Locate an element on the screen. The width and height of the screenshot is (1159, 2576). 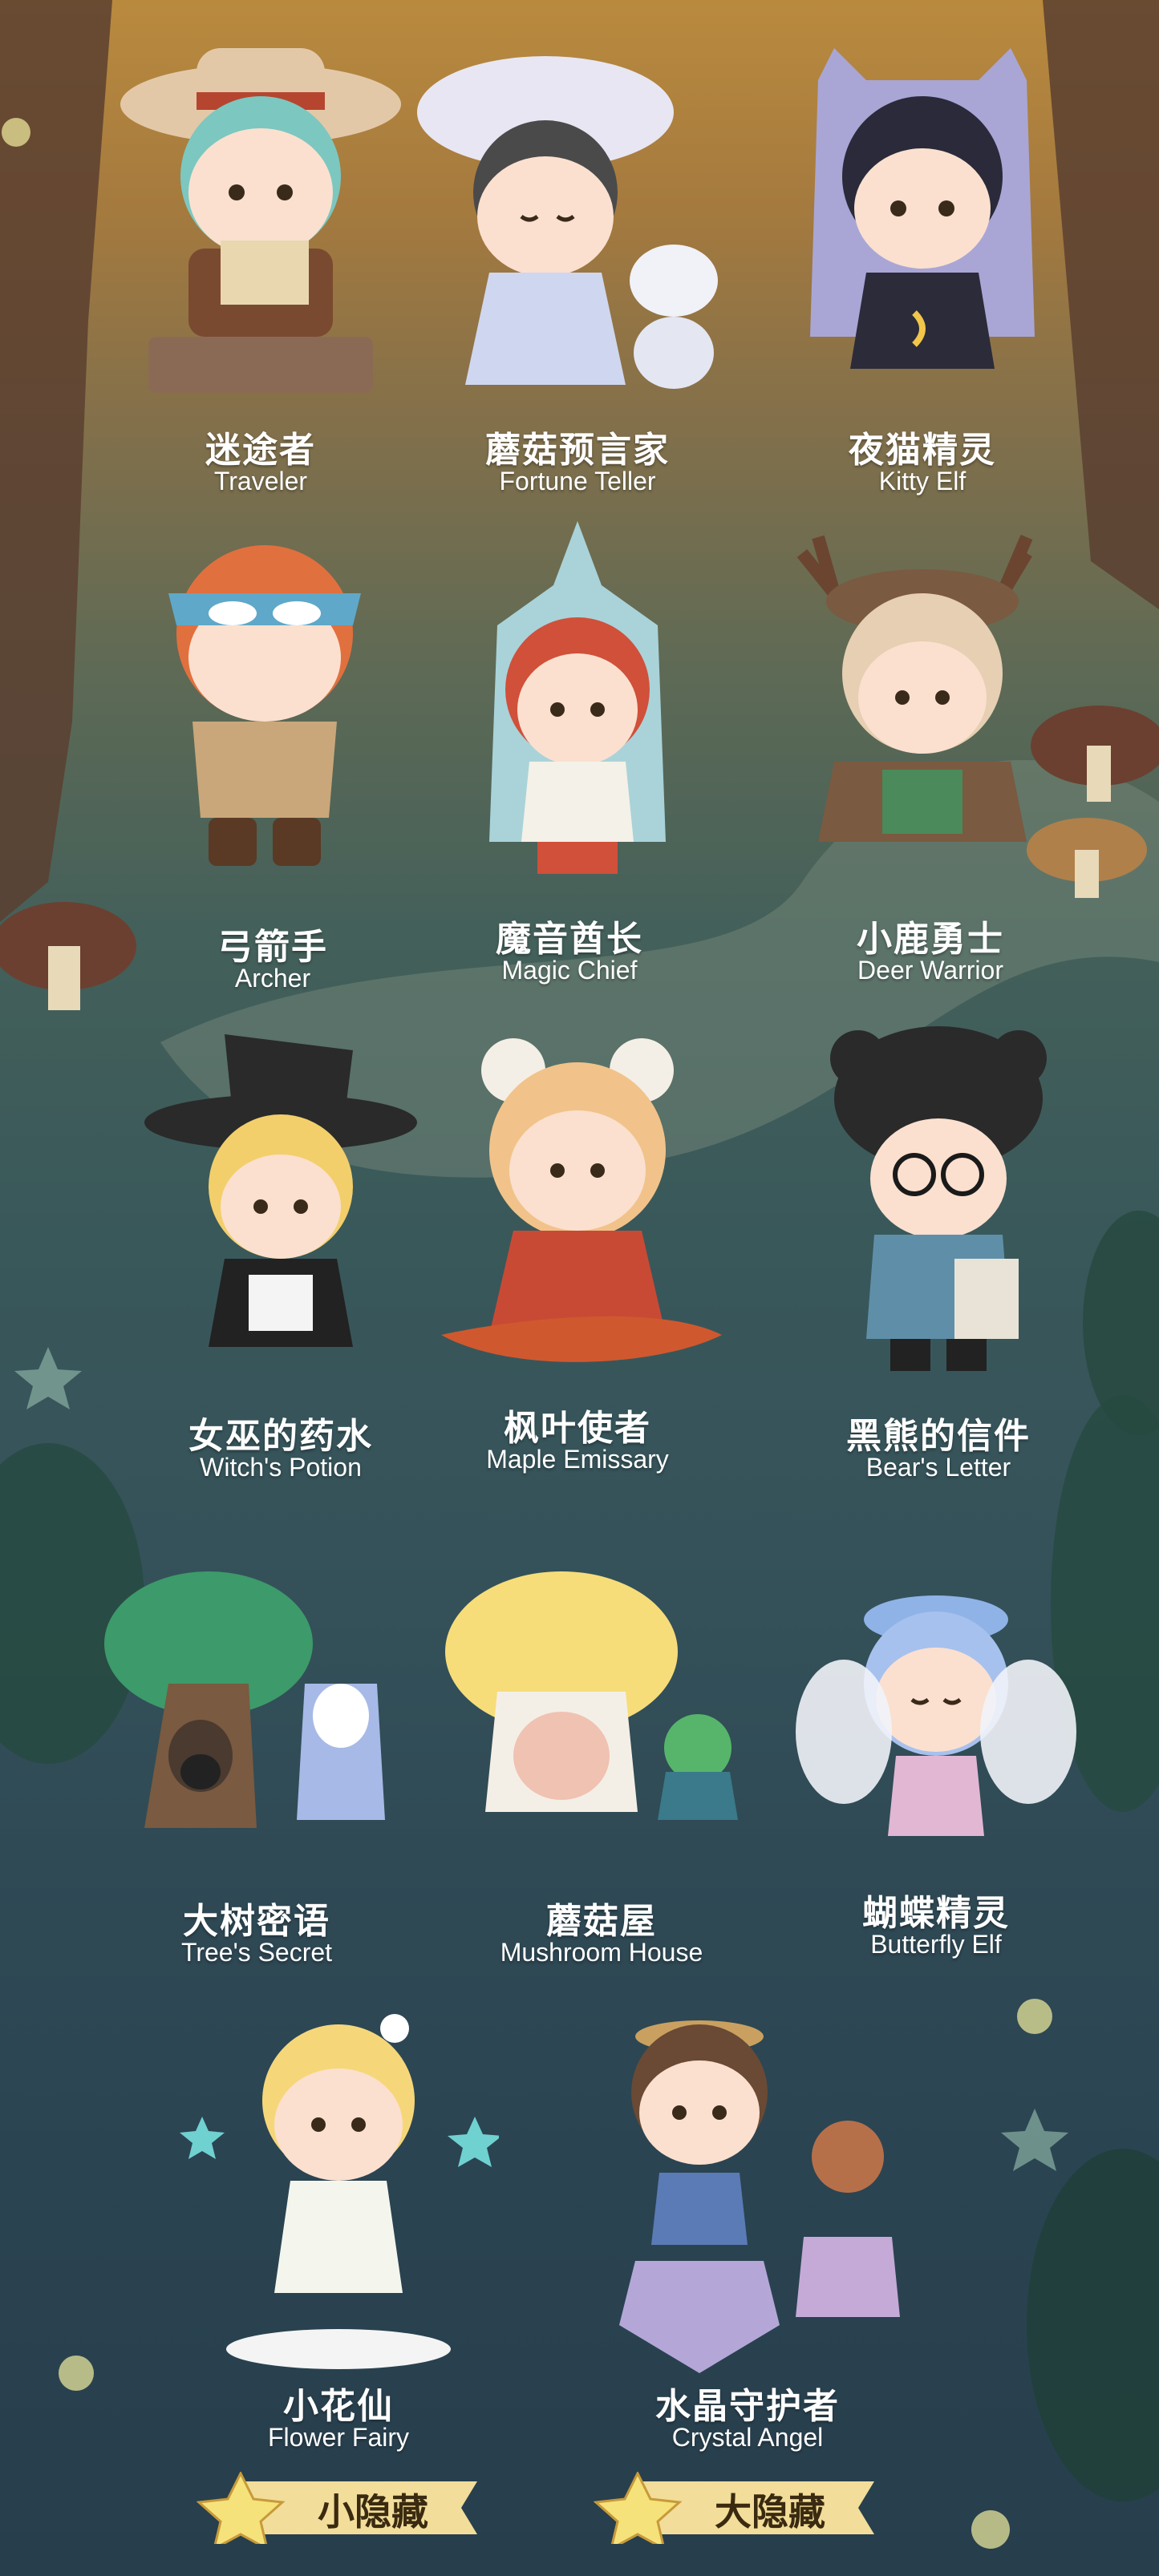
figure-name-en: Fortune Teller is located at coordinates (577, 481).